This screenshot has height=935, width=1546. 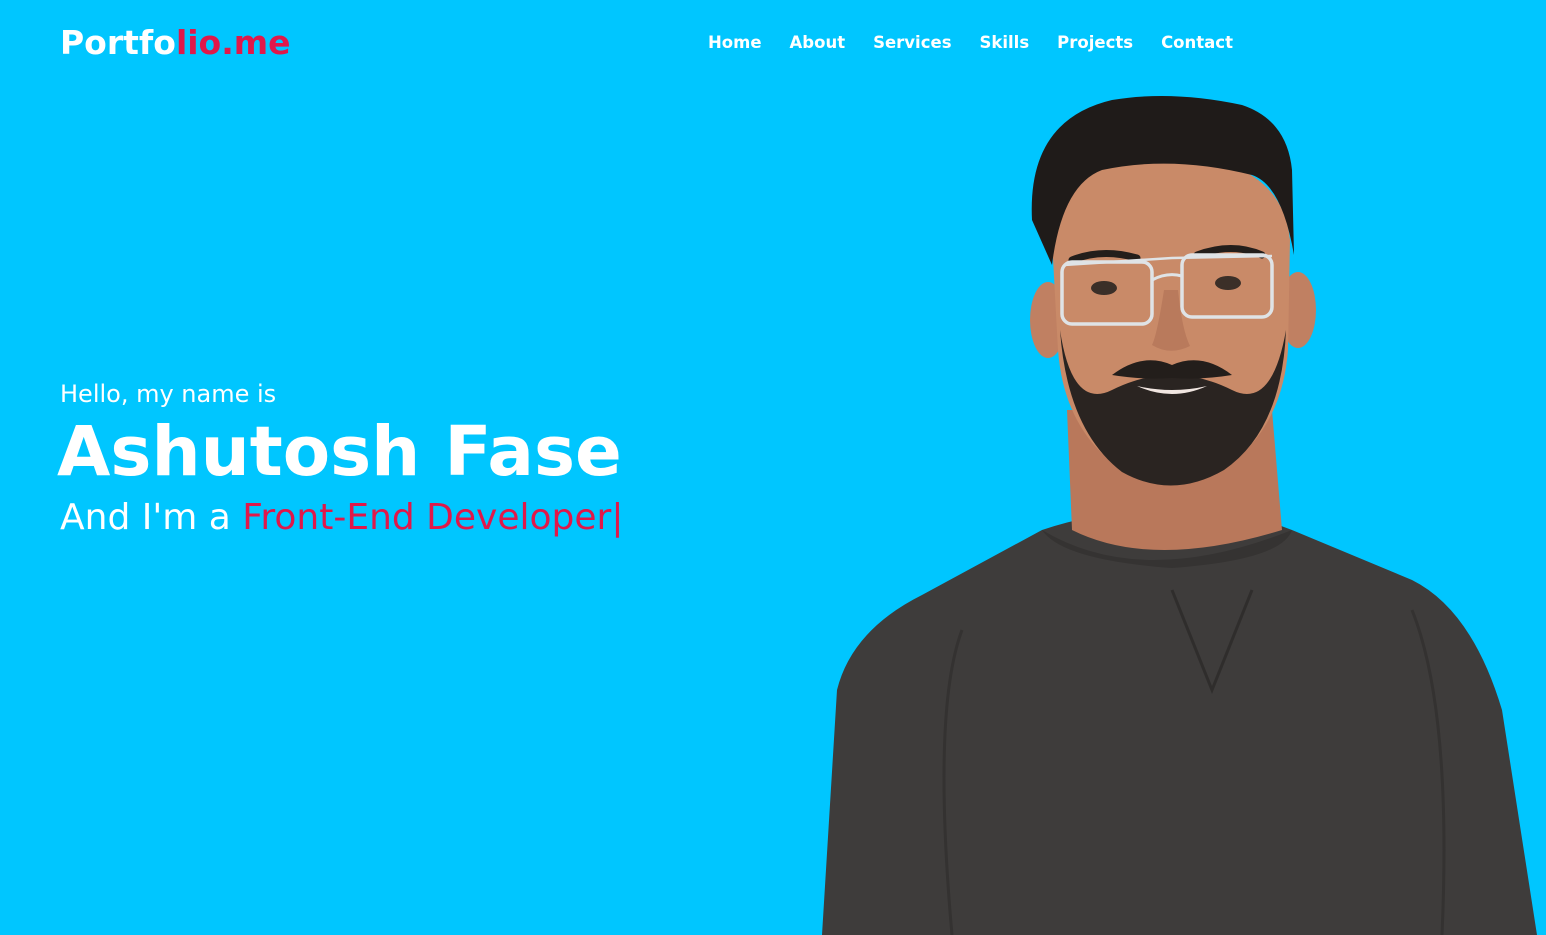 I want to click on hero-role: And I'm a Front-End Developer|, so click(x=341, y=518).